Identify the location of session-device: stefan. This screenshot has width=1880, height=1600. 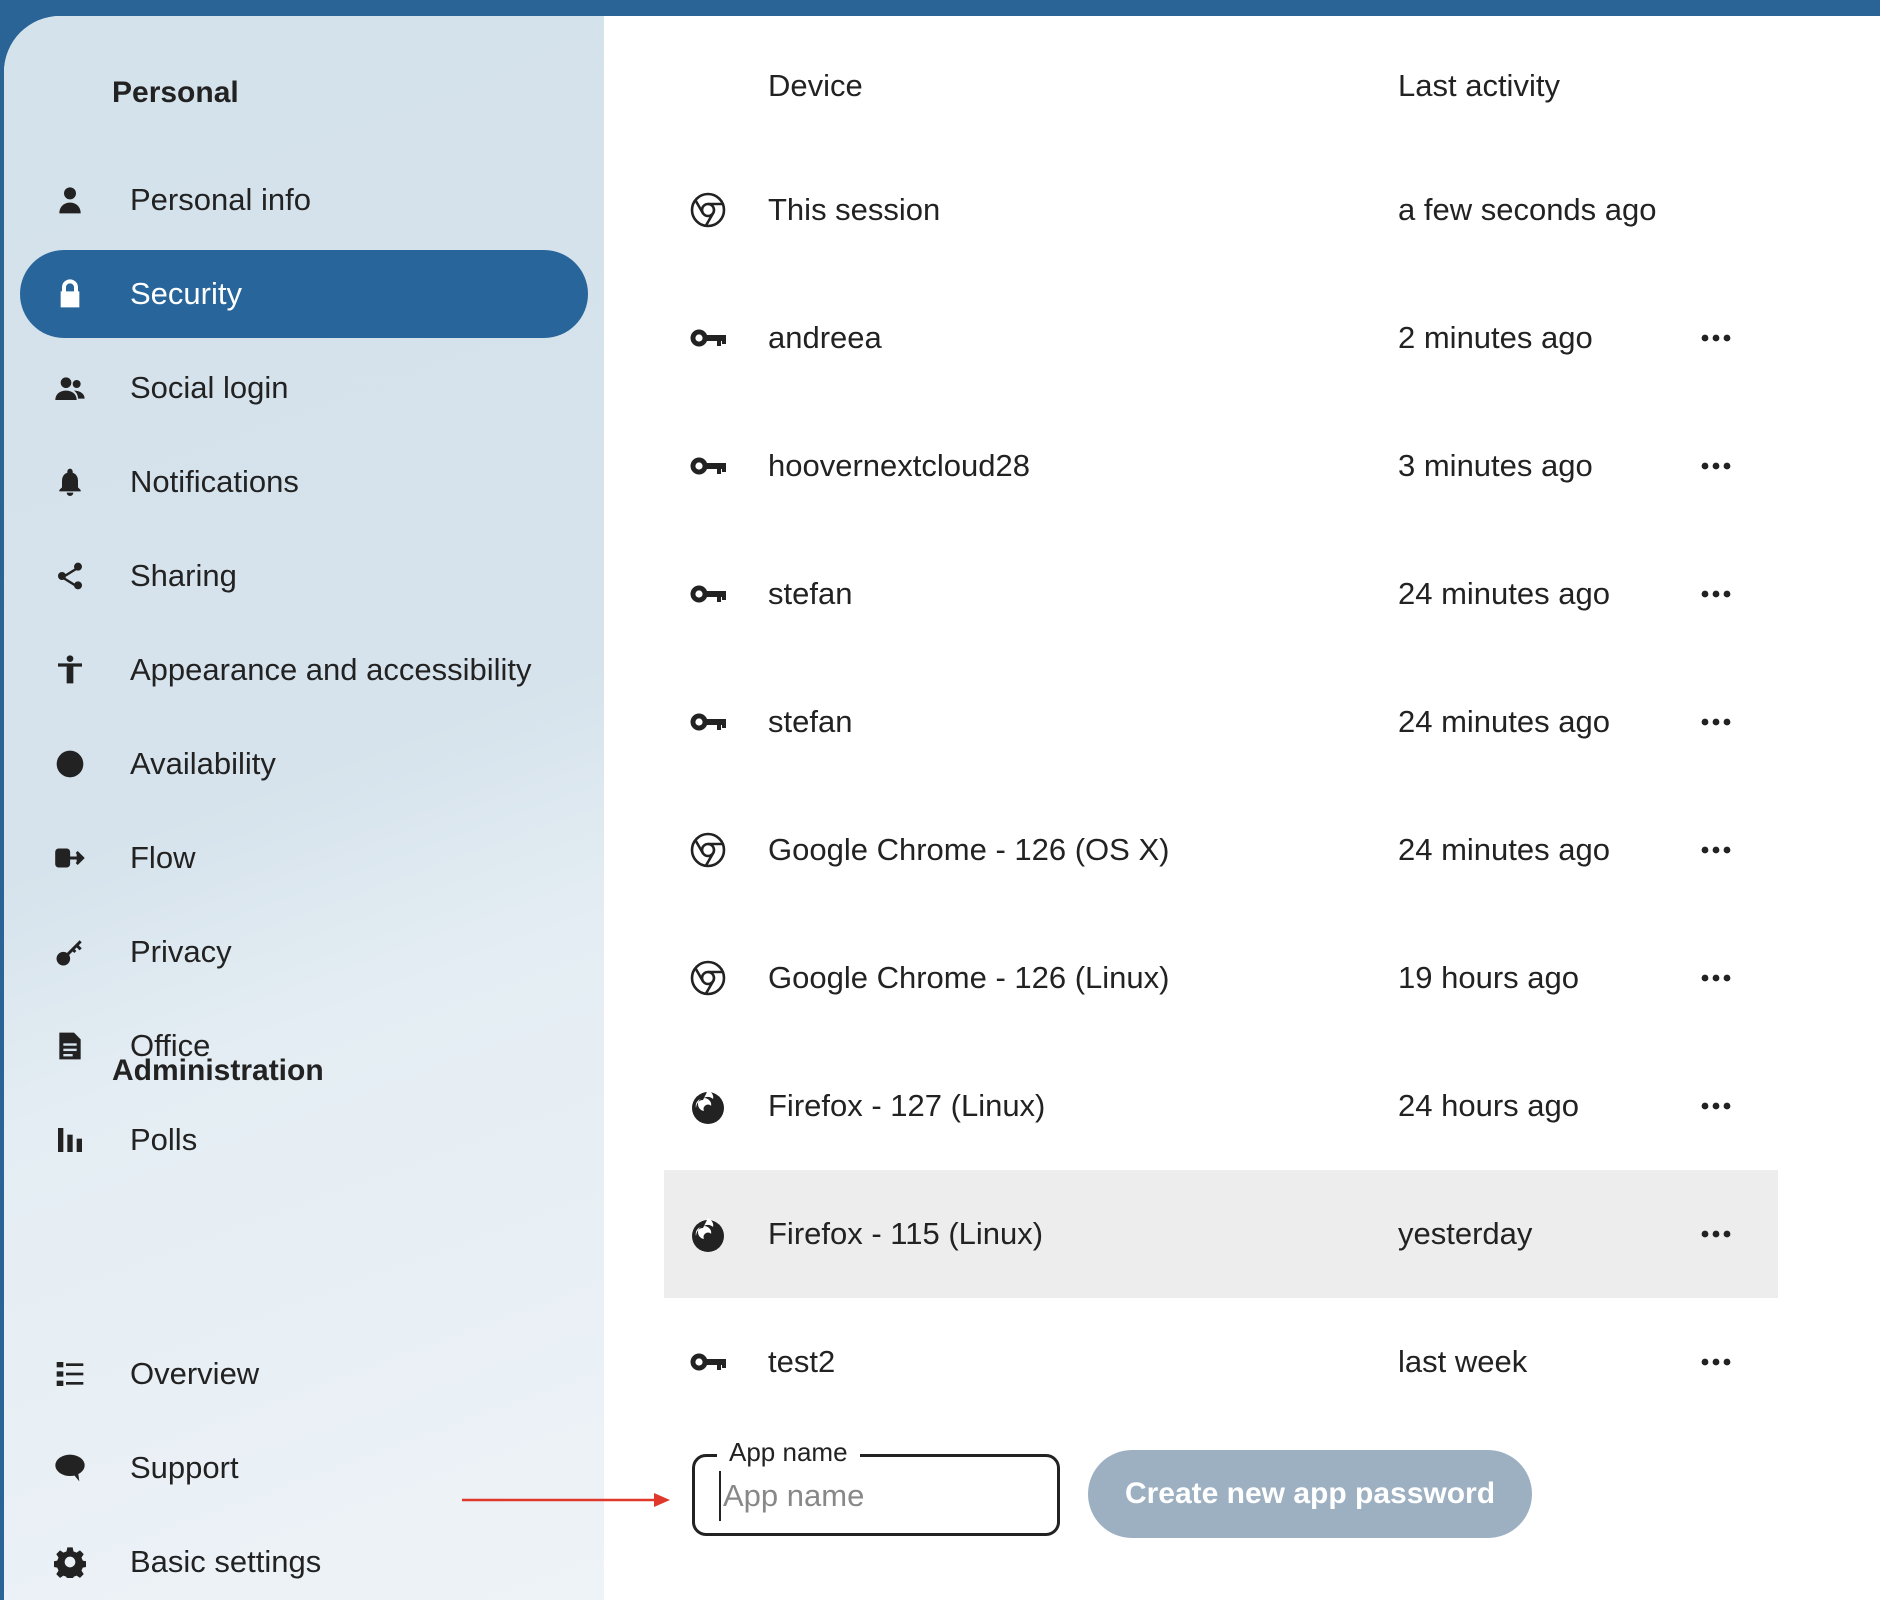
(810, 721).